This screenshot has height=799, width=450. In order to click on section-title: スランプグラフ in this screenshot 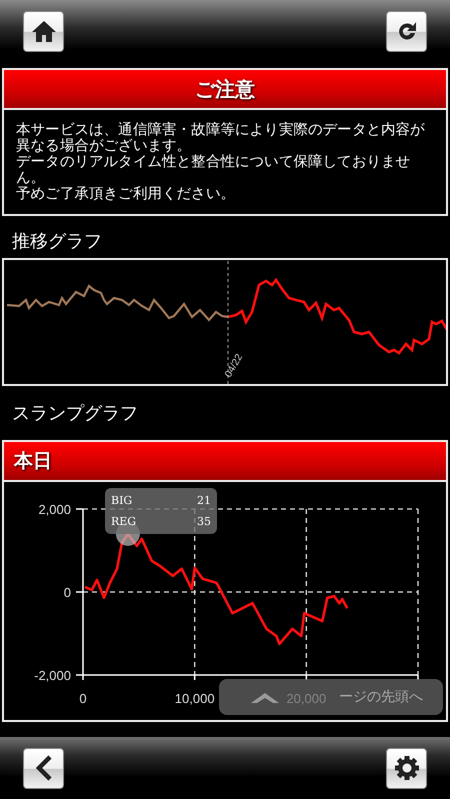, I will do `click(75, 413)`.